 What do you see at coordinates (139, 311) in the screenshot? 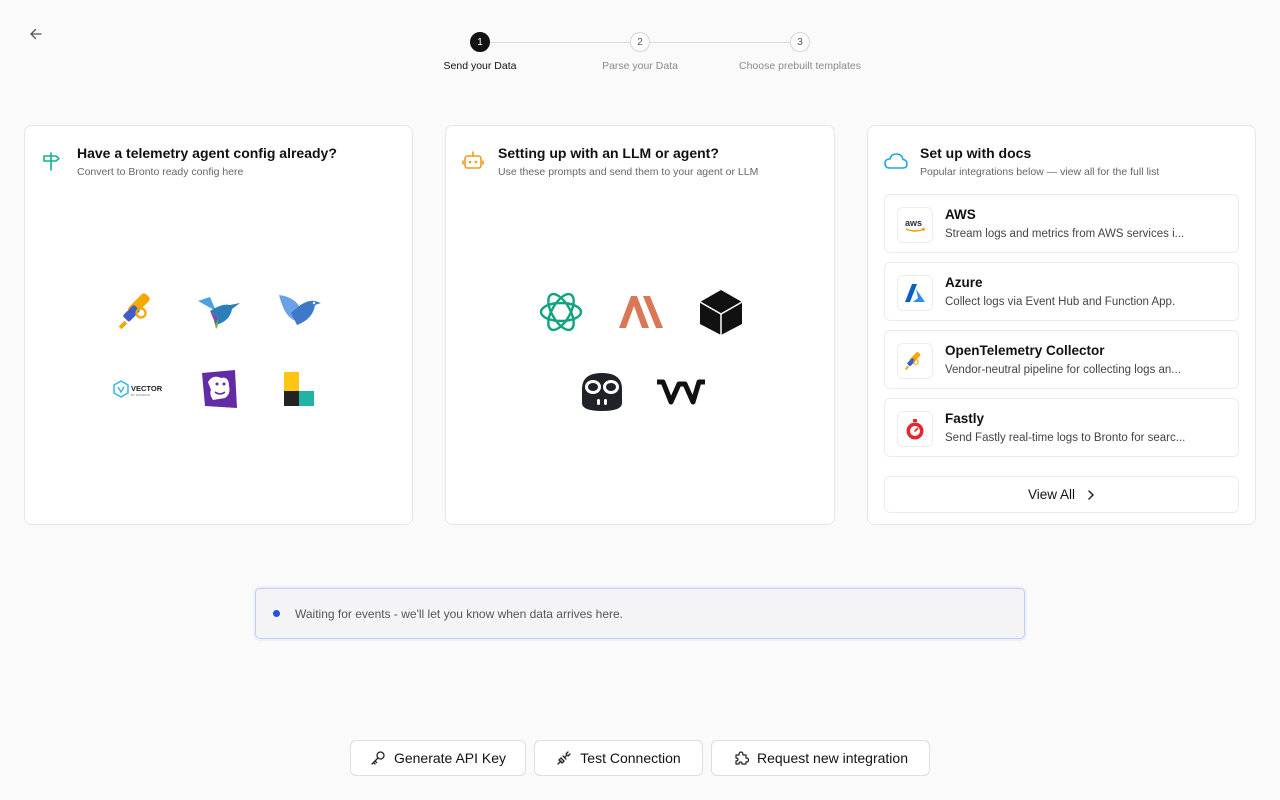
I see `opentelemetry-logo` at bounding box center [139, 311].